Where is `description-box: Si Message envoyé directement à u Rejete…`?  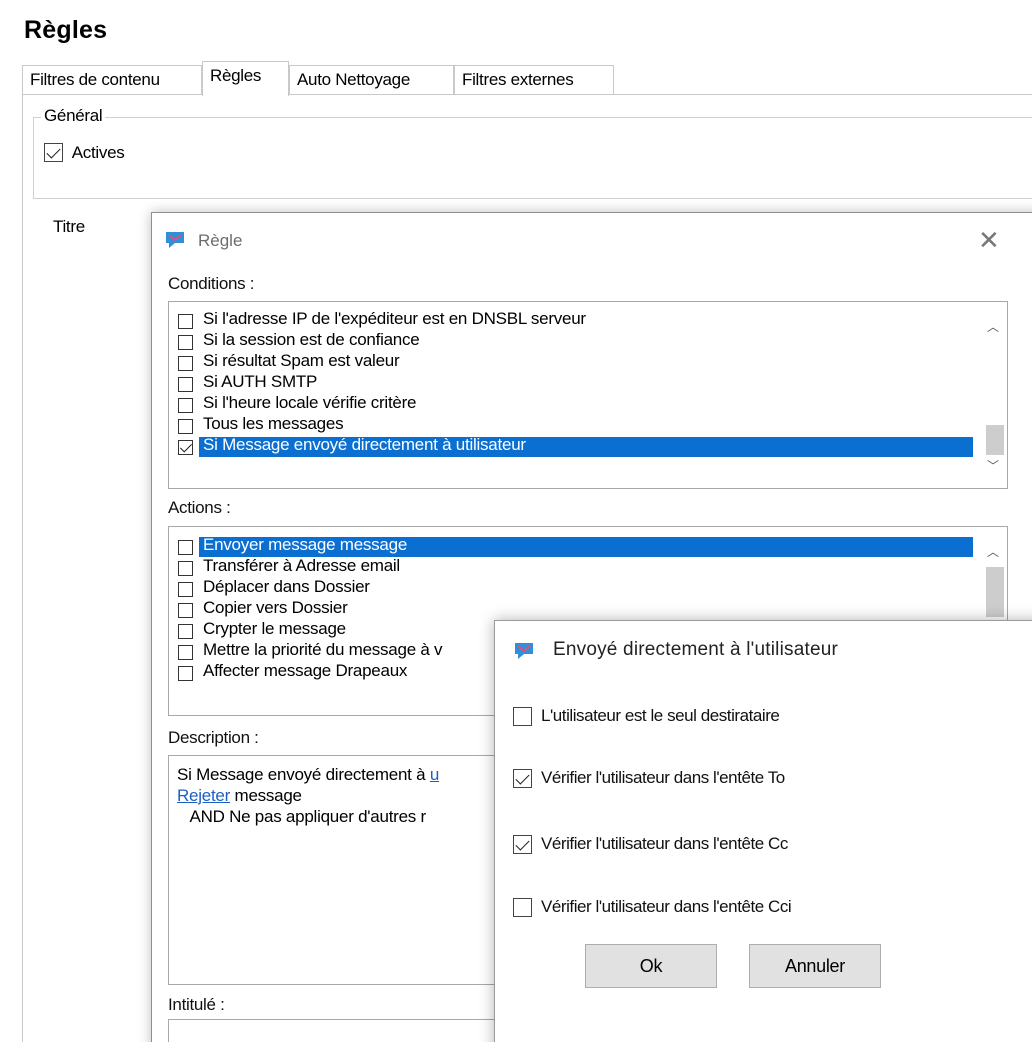 description-box: Si Message envoyé directement à u Rejete… is located at coordinates (338, 870).